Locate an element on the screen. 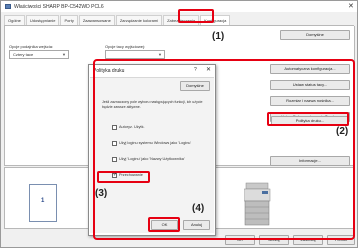 The width and height of the screenshot is (358, 248). callout-step-3: (3) is located at coordinates (101, 193).